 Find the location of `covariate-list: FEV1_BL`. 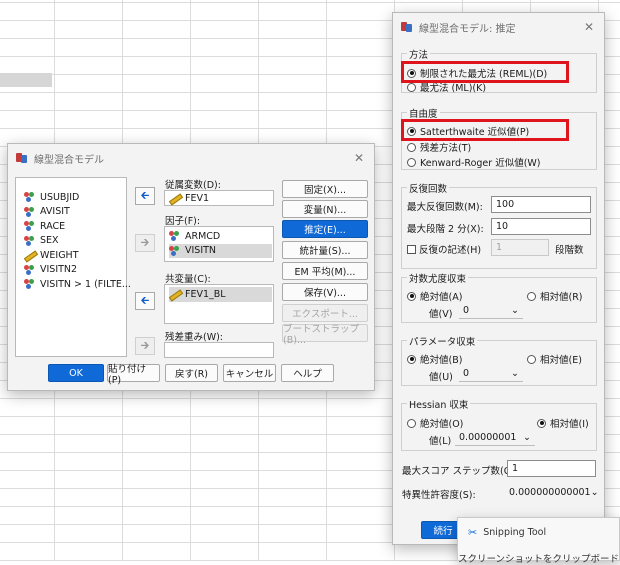

covariate-list: FEV1_BL is located at coordinates (219, 304).